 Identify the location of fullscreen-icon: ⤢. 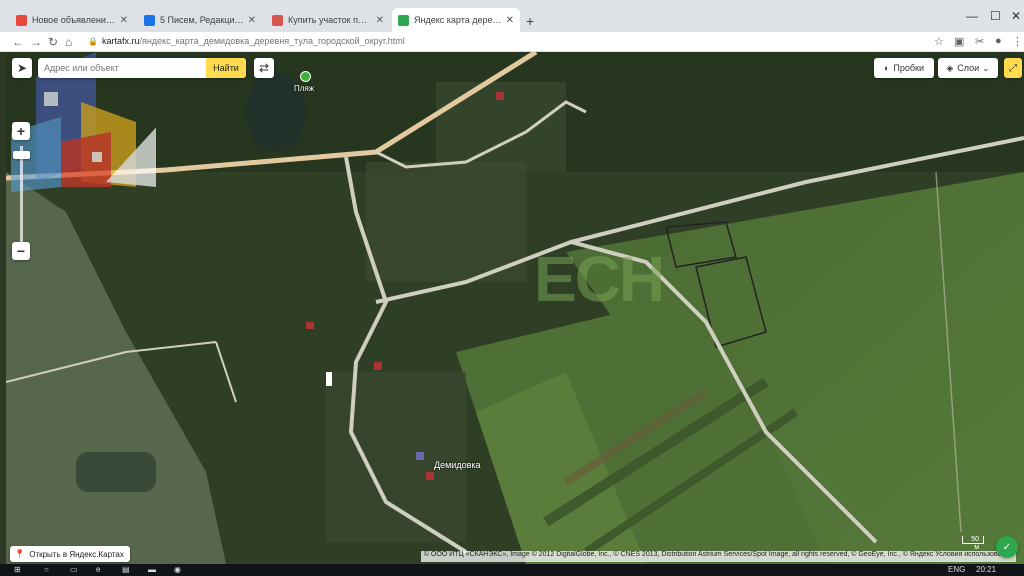
(1013, 68).